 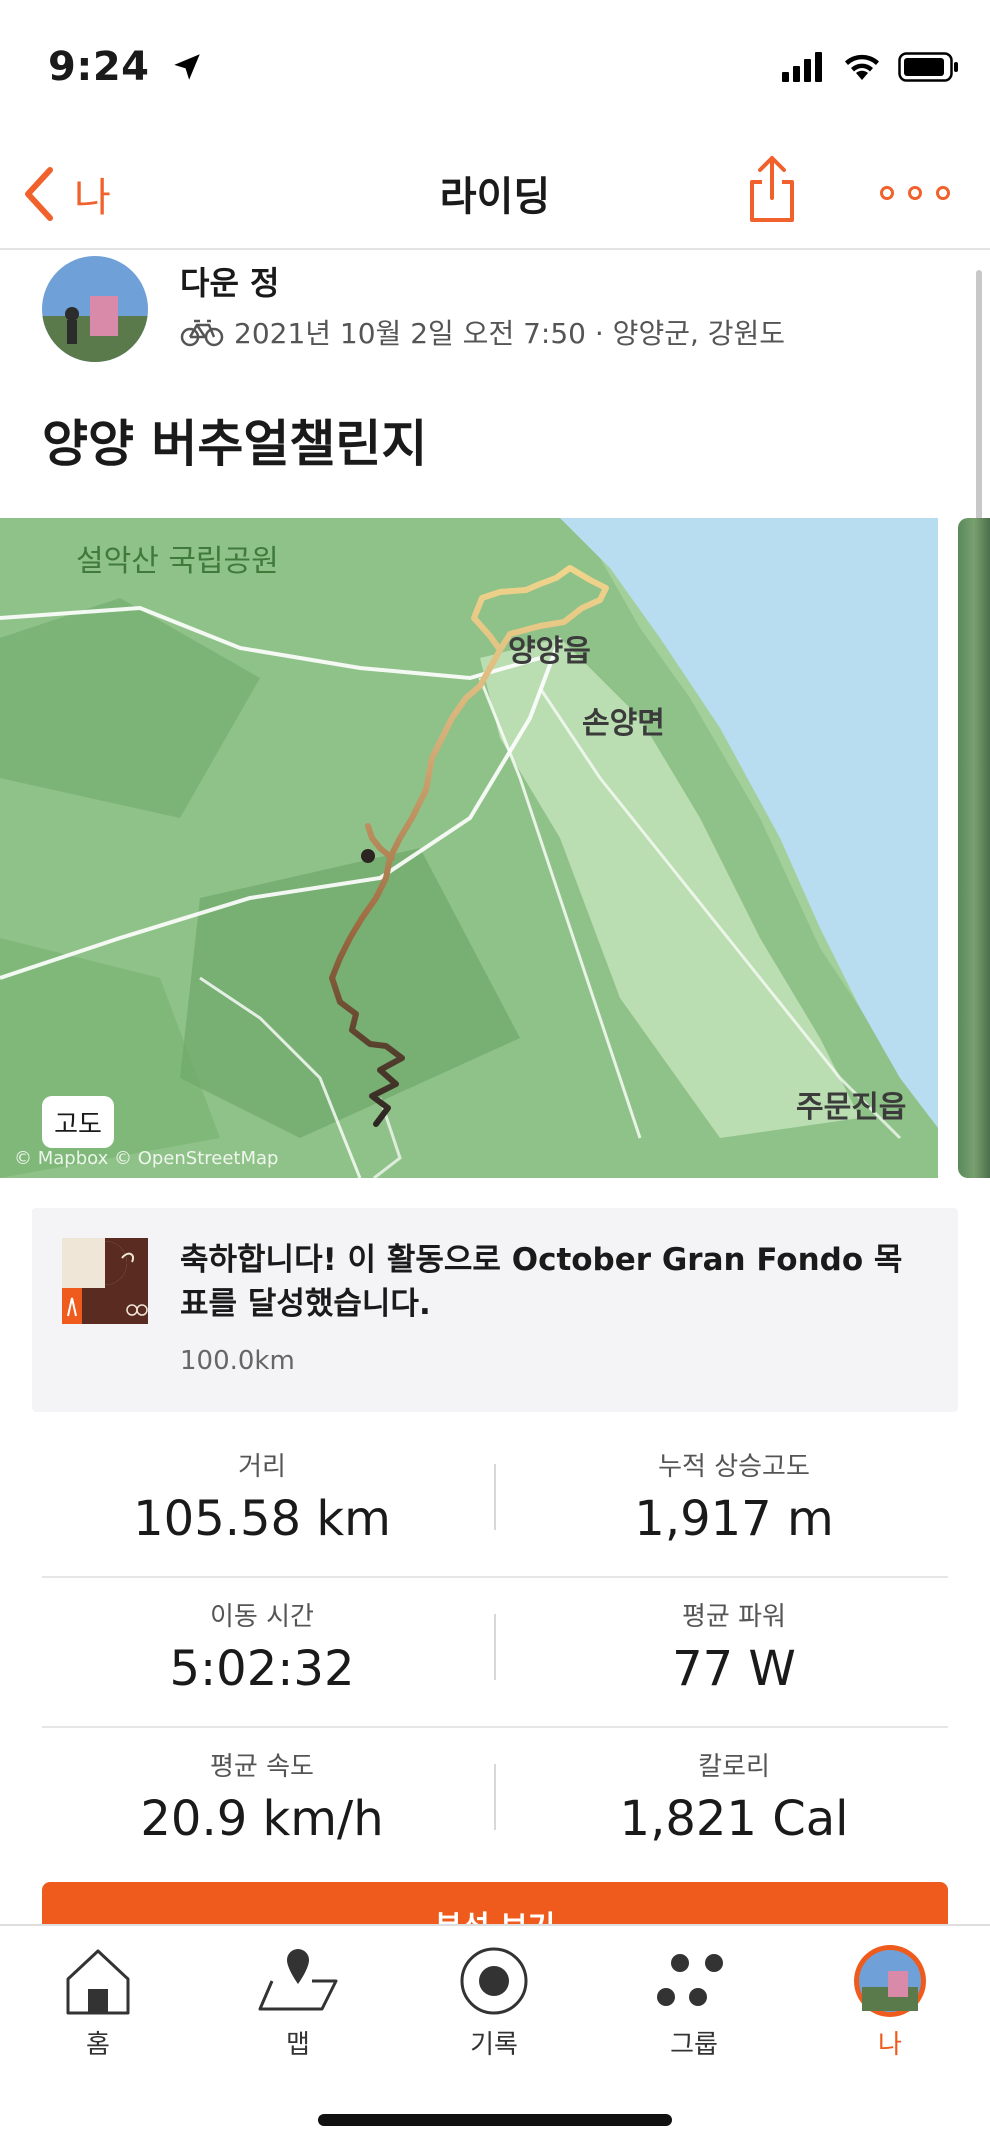 What do you see at coordinates (187, 67) in the screenshot?
I see `location-arrow-icon` at bounding box center [187, 67].